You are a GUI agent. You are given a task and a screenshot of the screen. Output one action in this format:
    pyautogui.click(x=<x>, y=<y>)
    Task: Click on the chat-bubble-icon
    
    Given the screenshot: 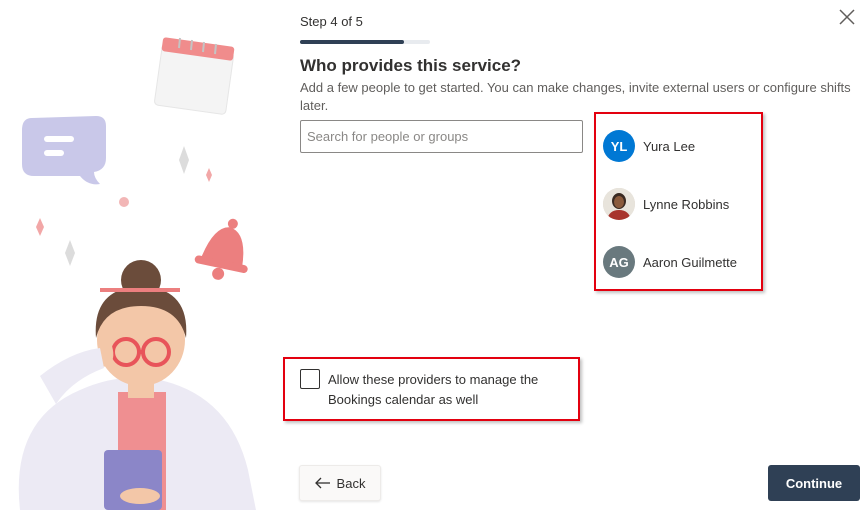 What is the action you would take?
    pyautogui.click(x=64, y=150)
    